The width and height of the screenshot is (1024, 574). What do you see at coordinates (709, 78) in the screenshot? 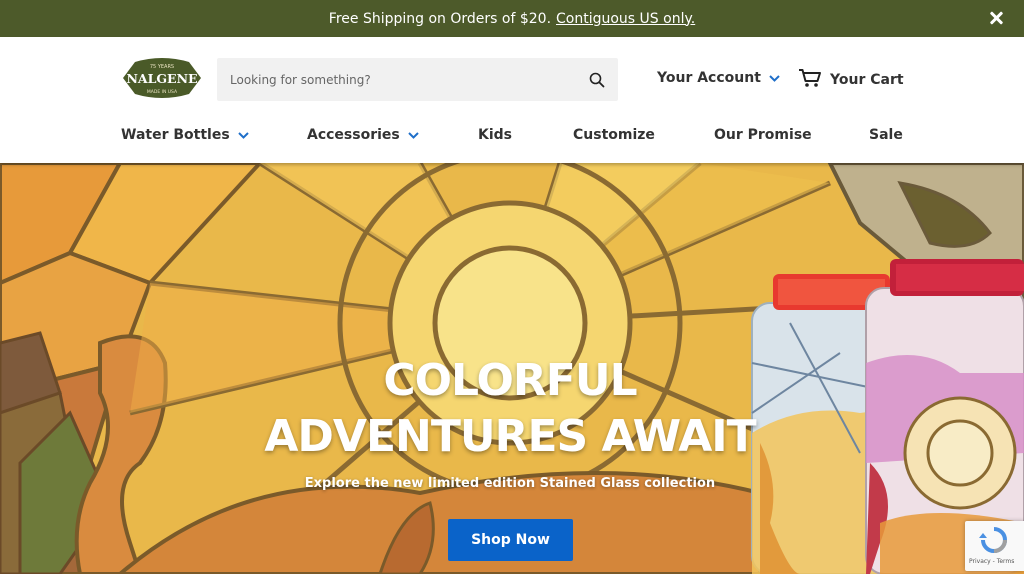
I see `account-label: Your Account` at bounding box center [709, 78].